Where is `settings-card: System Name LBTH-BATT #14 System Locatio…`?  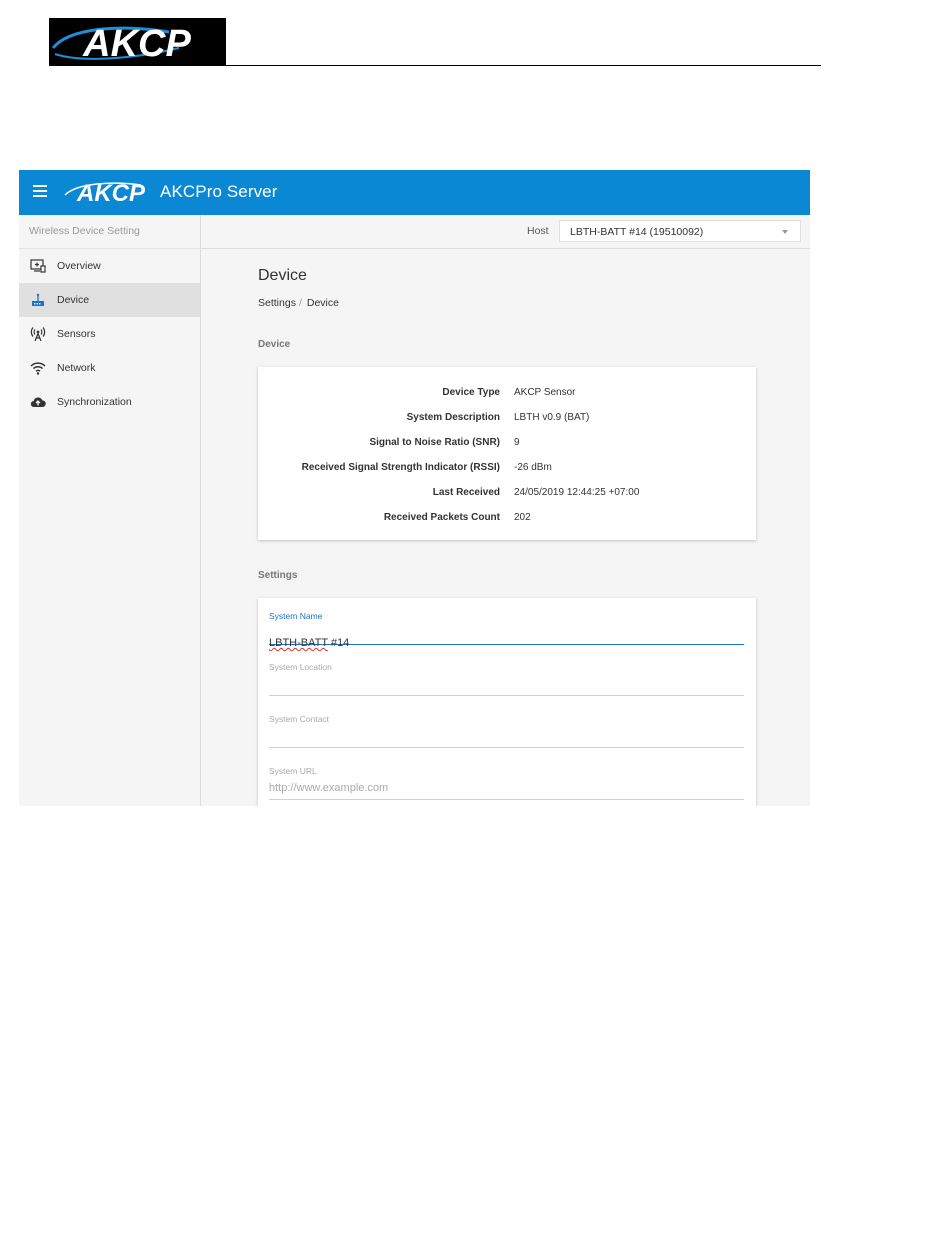
settings-card: System Name LBTH-BATT #14 System Locatio… is located at coordinates (507, 702).